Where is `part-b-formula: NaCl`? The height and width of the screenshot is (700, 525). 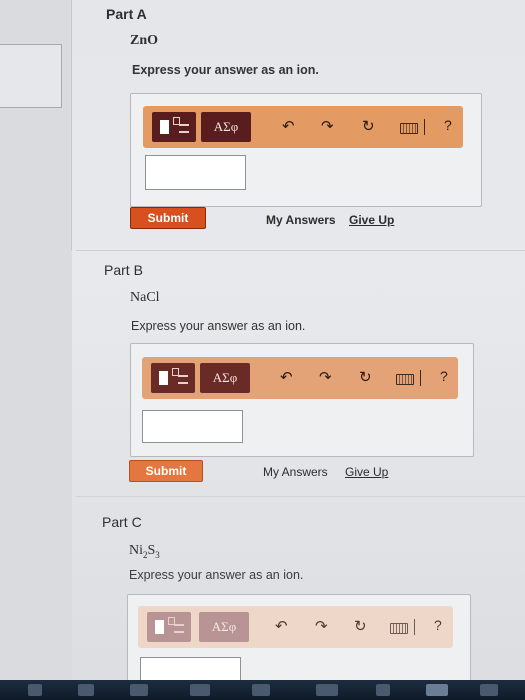
part-b-formula: NaCl is located at coordinates (145, 297).